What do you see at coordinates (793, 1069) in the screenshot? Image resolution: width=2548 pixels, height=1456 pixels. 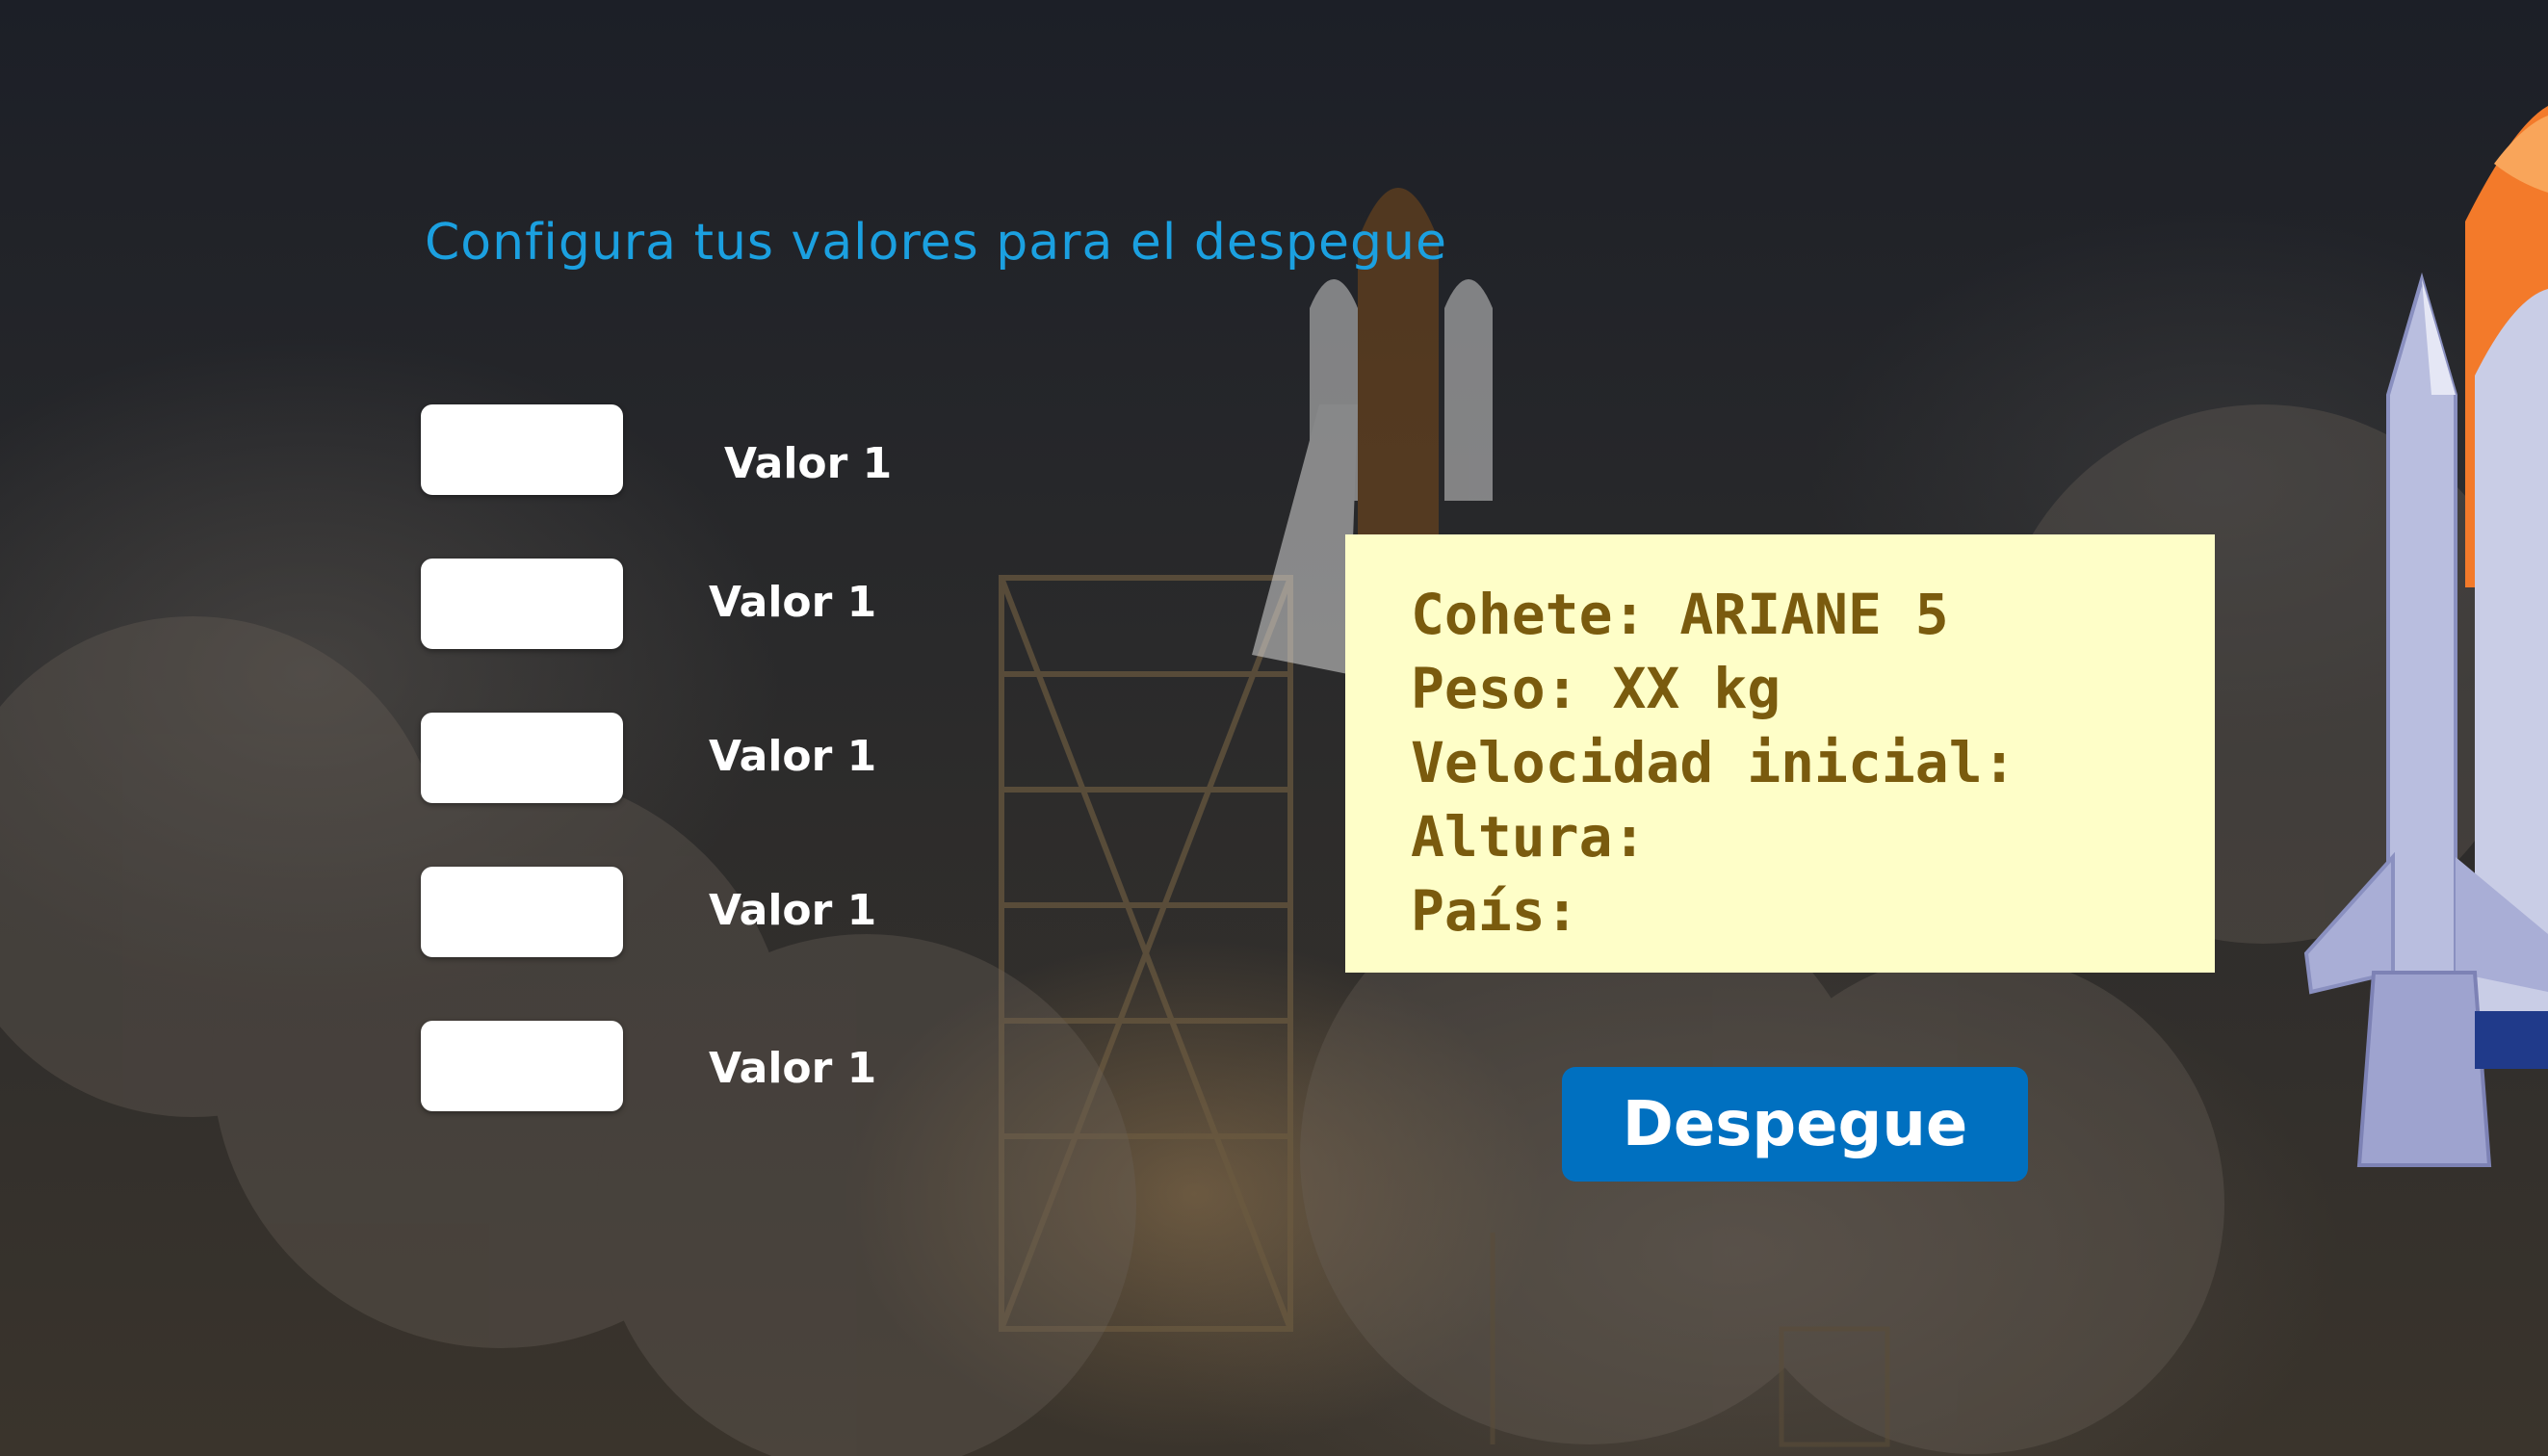 I see `value-label-5: Valor 1` at bounding box center [793, 1069].